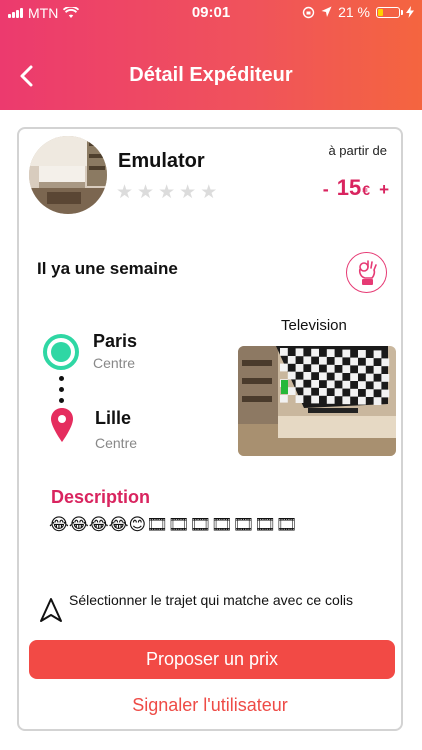 This screenshot has width=422, height=750. What do you see at coordinates (51, 610) in the screenshot?
I see `navigation-arrow-icon` at bounding box center [51, 610].